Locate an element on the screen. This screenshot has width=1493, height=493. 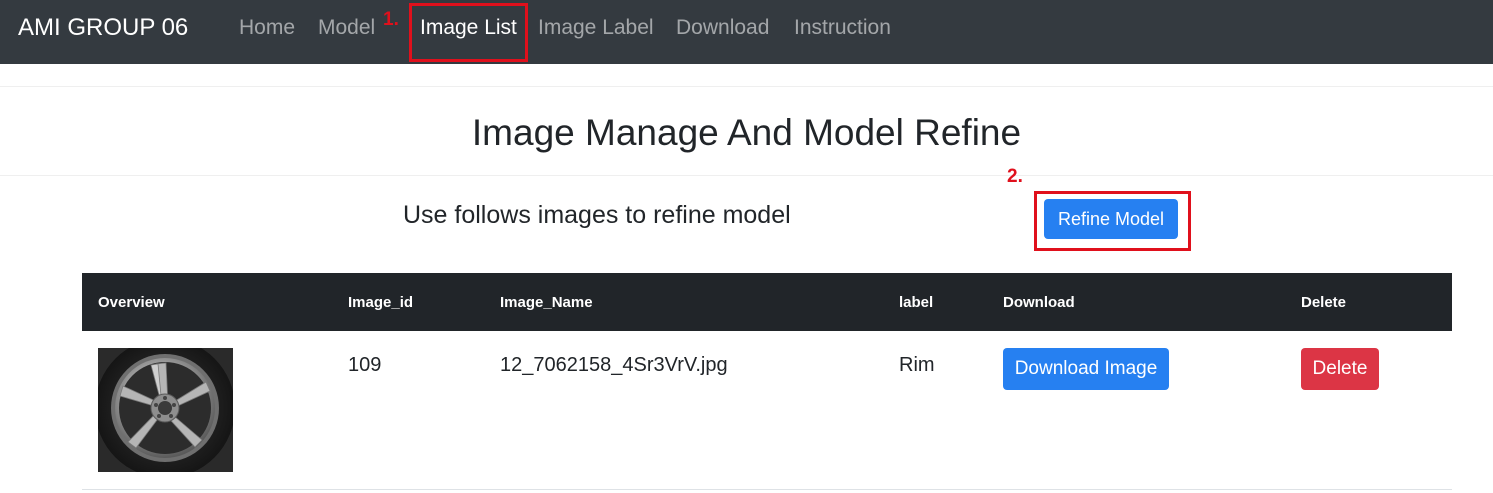
refine-model-button: Refine Model is located at coordinates (1111, 219).